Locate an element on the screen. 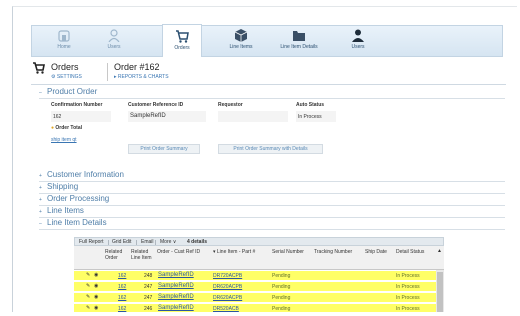  cell-part: DR520ACB is located at coordinates (226, 309).